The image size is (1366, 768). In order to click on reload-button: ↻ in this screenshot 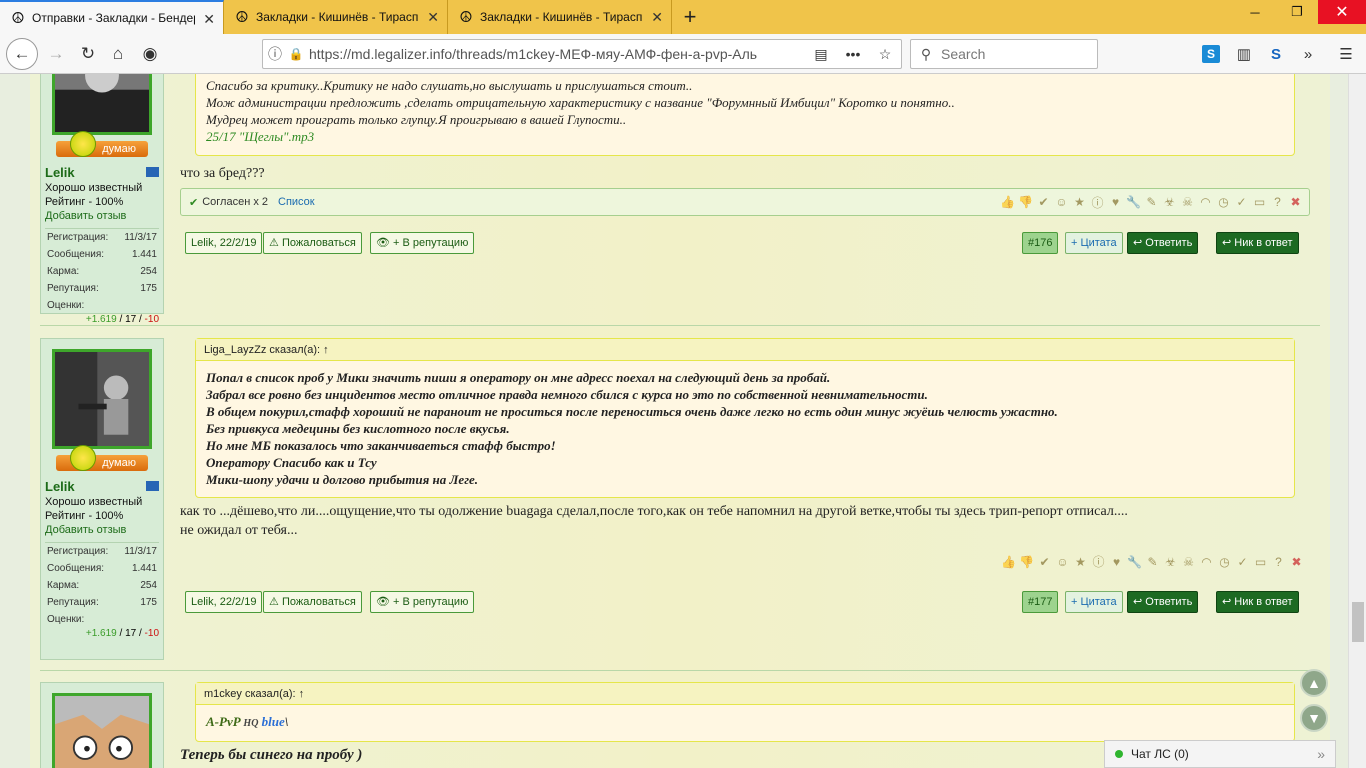, I will do `click(88, 54)`.